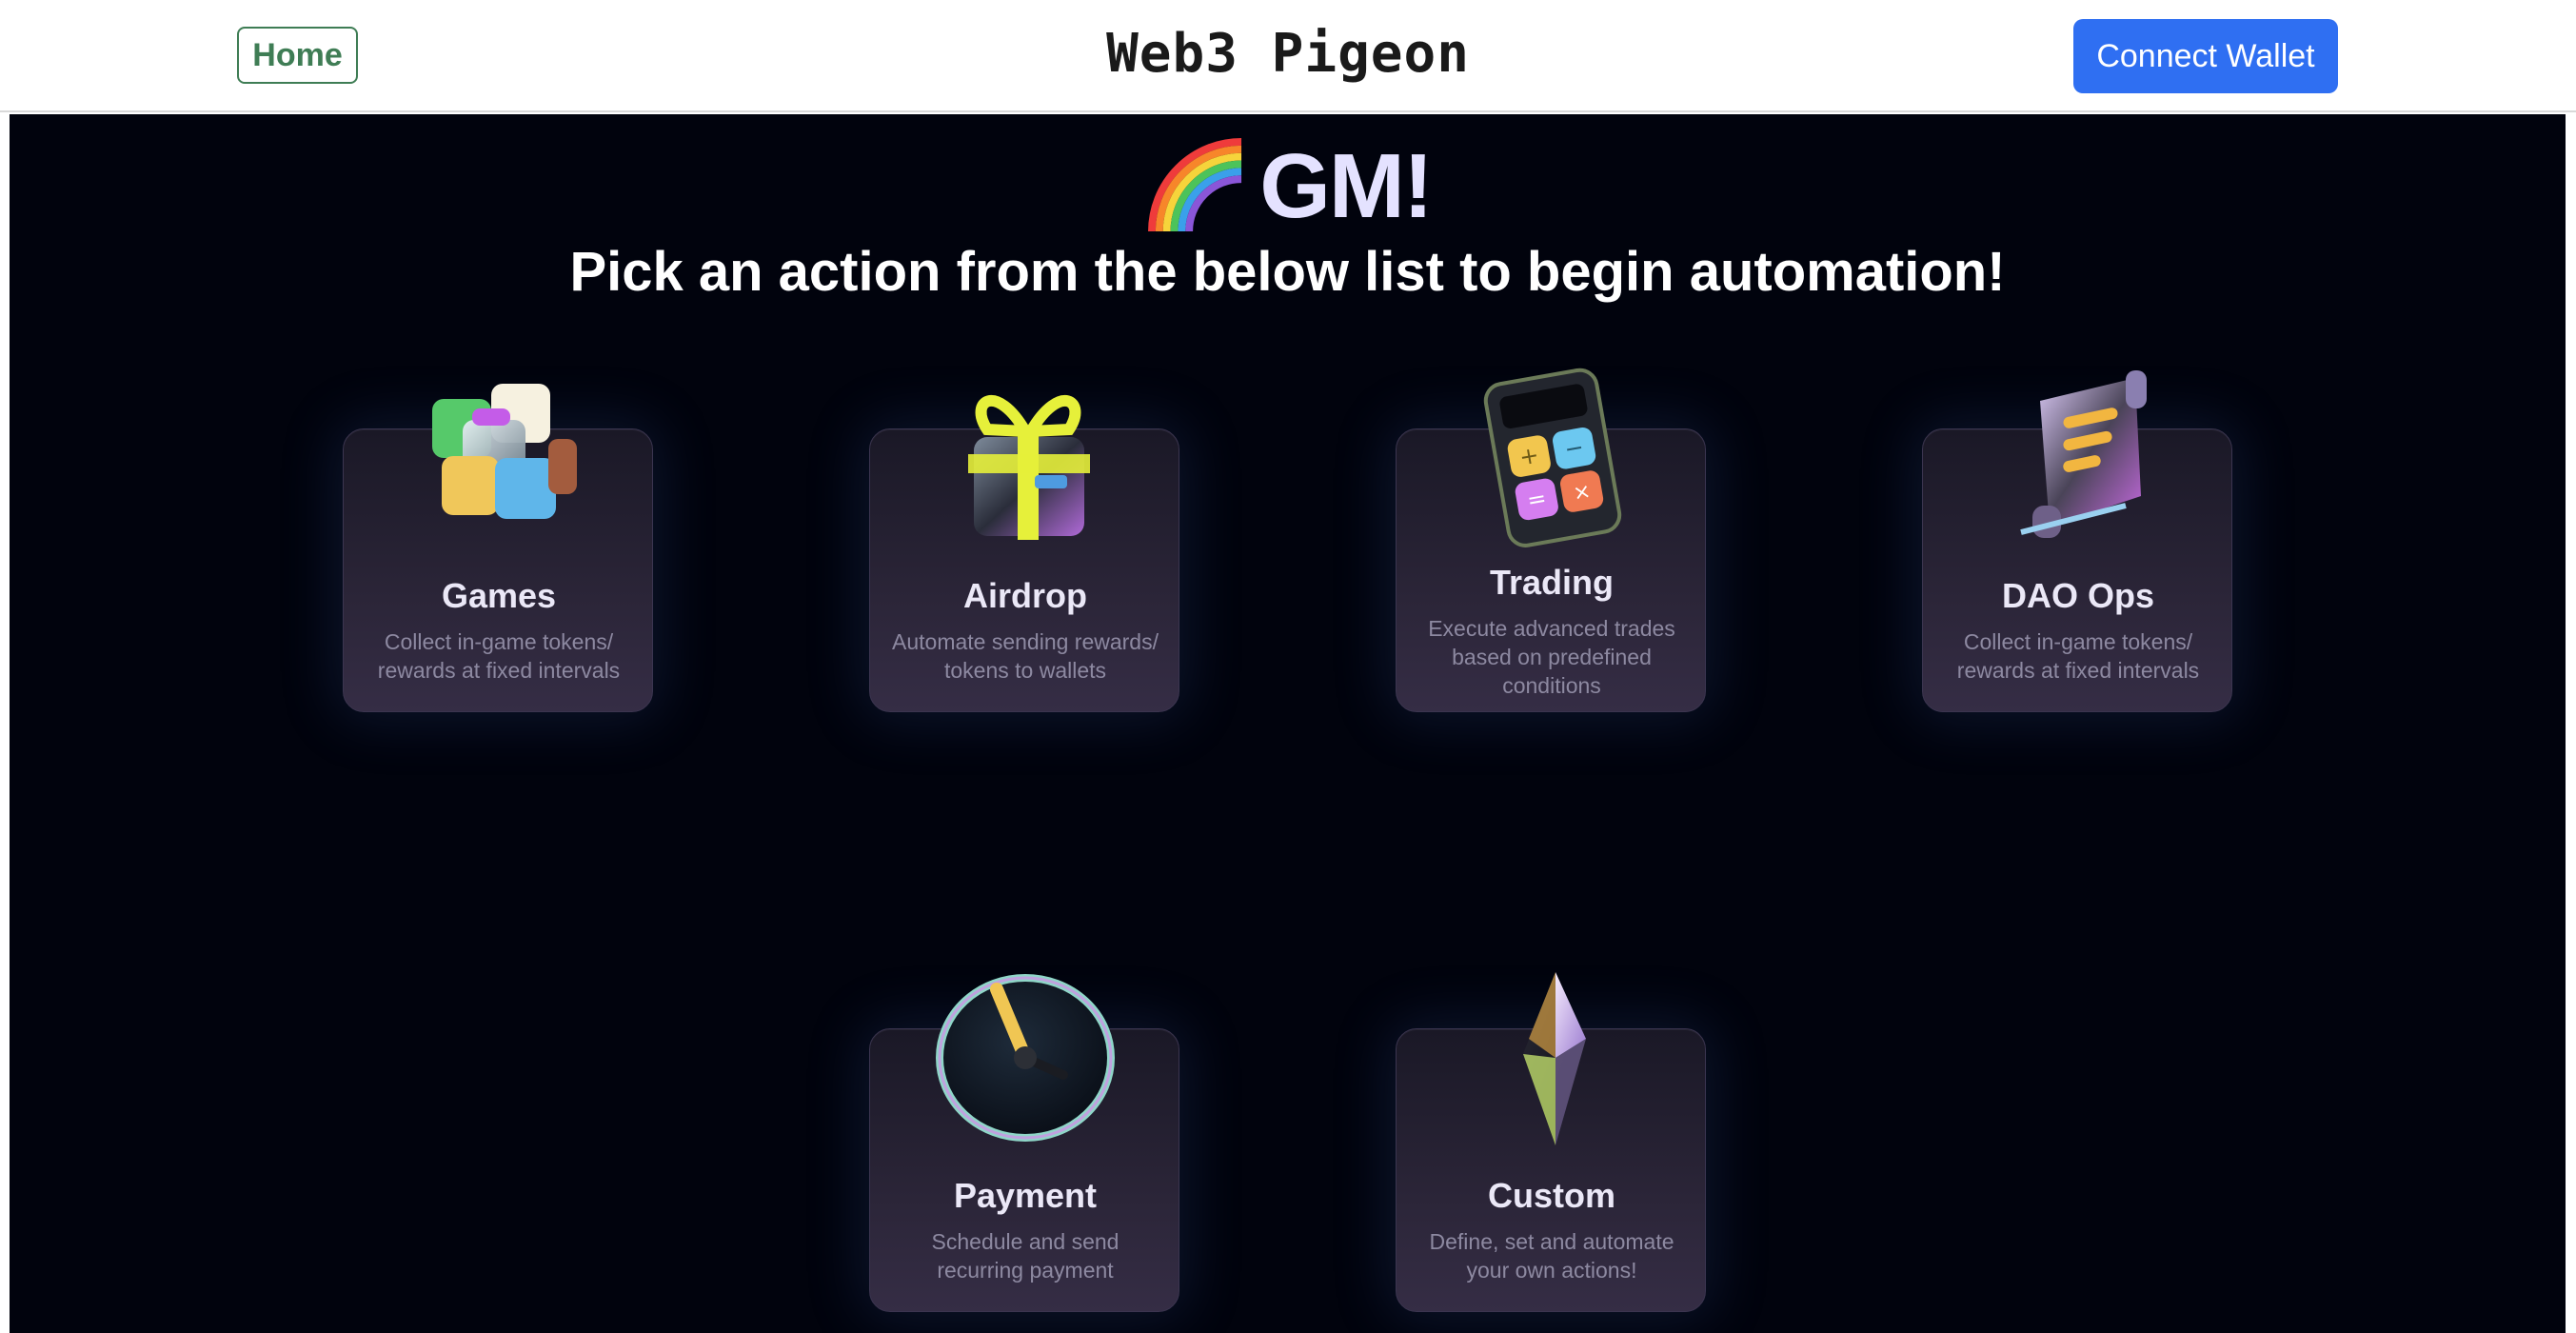 The image size is (2576, 1333). I want to click on card-title: Custom, so click(1551, 1195).